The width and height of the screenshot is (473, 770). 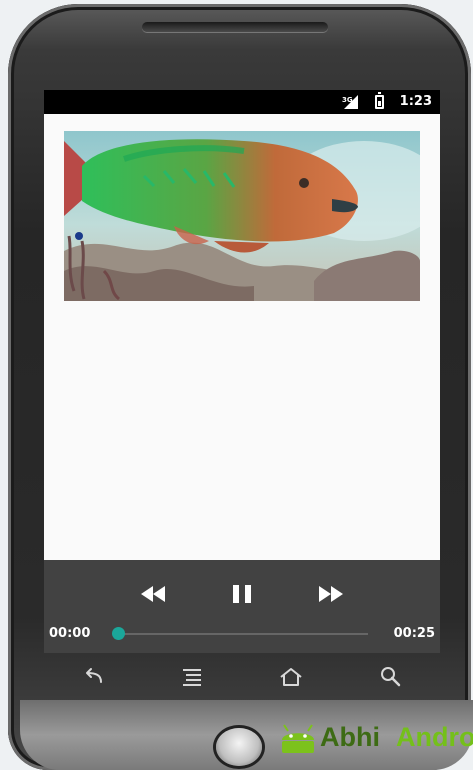 I want to click on network-type-label: 3G, so click(x=347, y=100).